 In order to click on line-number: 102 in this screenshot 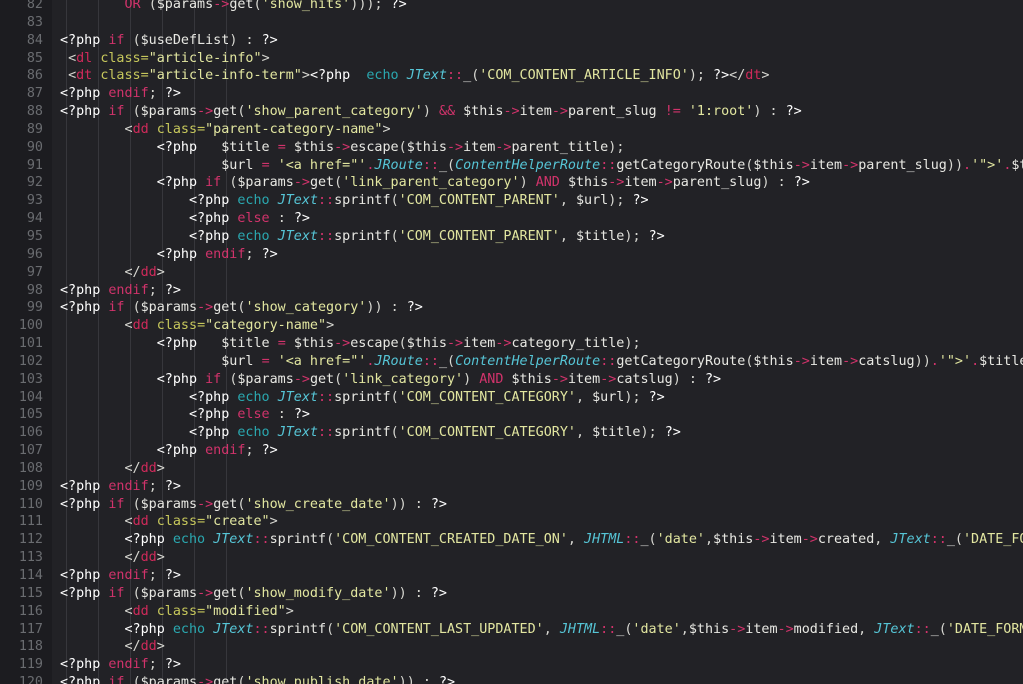, I will do `click(30, 361)`.